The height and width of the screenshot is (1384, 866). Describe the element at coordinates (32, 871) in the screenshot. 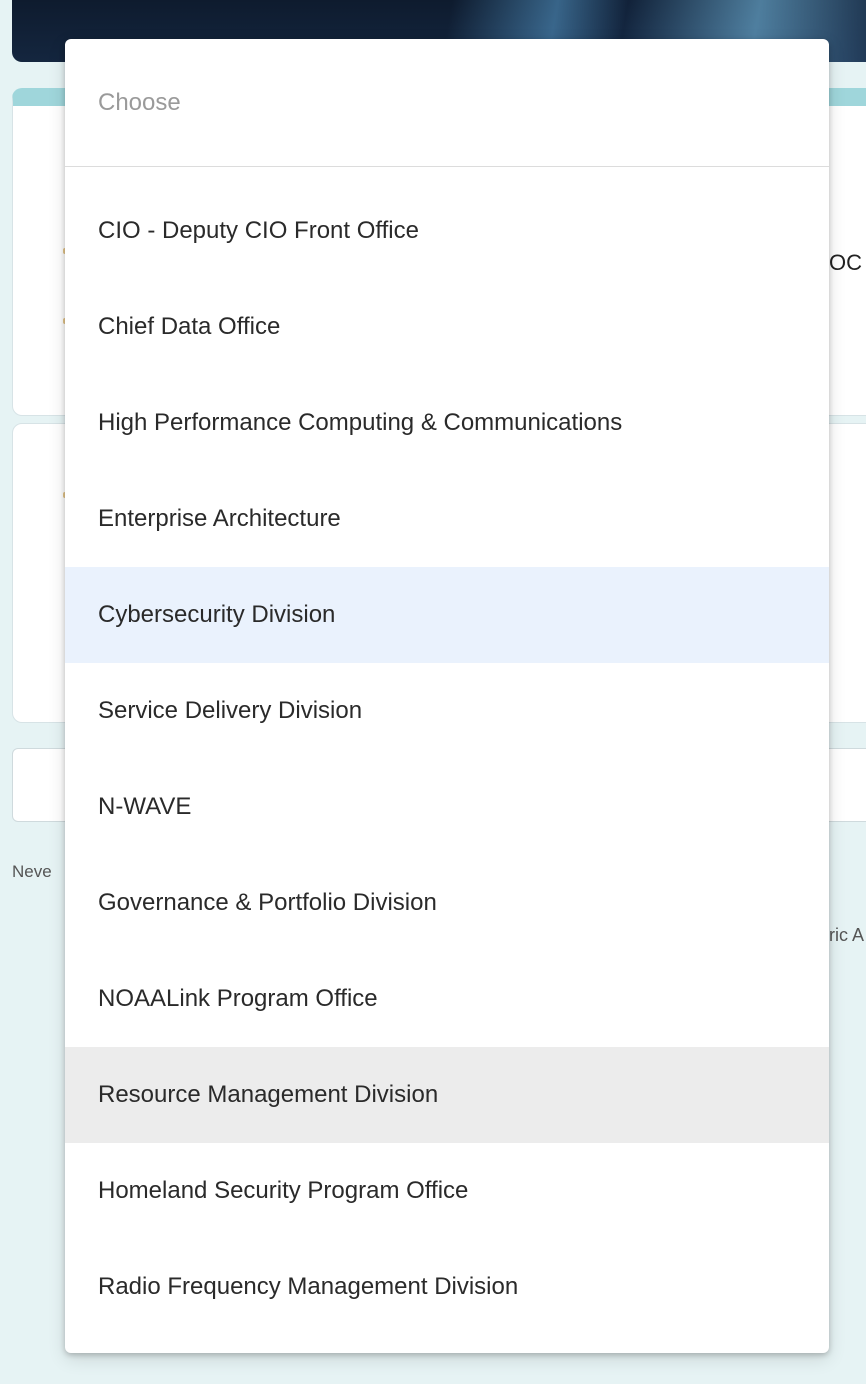

I see `background-text-fragment: Neve` at that location.